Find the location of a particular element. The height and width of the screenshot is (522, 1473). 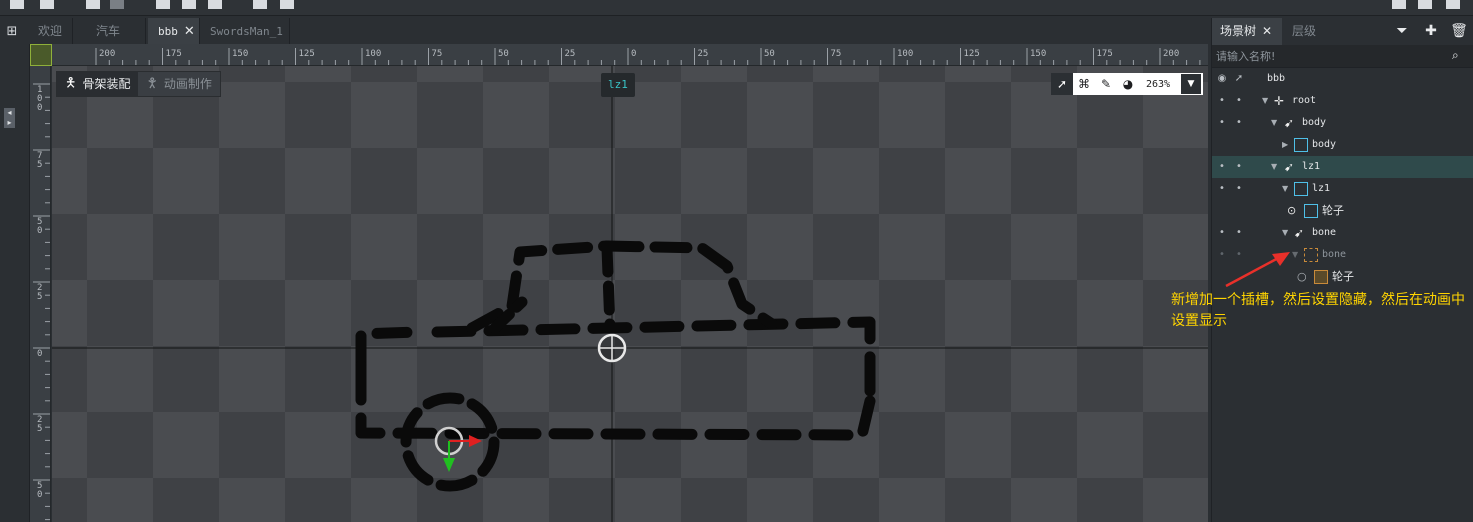

onion-skin-icon: ◕ is located at coordinates (1128, 84).